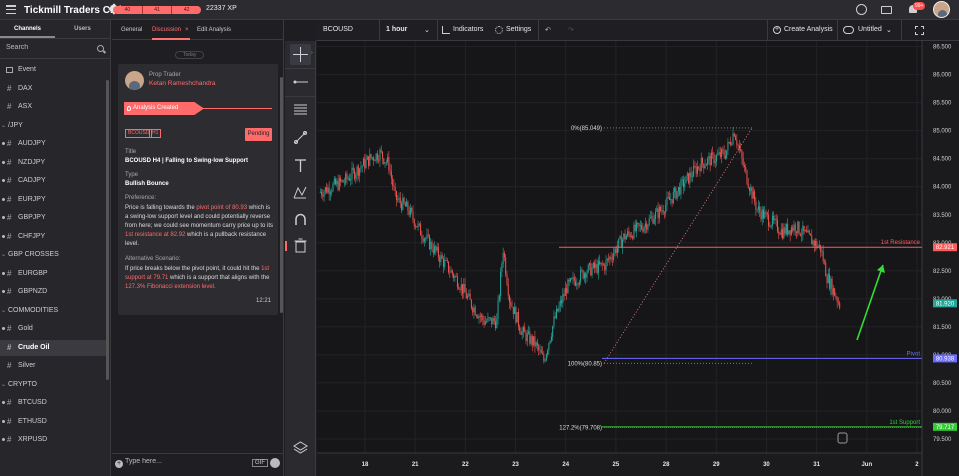 Image resolution: width=959 pixels, height=476 pixels. I want to click on horizontal-line-icon, so click(300, 81).